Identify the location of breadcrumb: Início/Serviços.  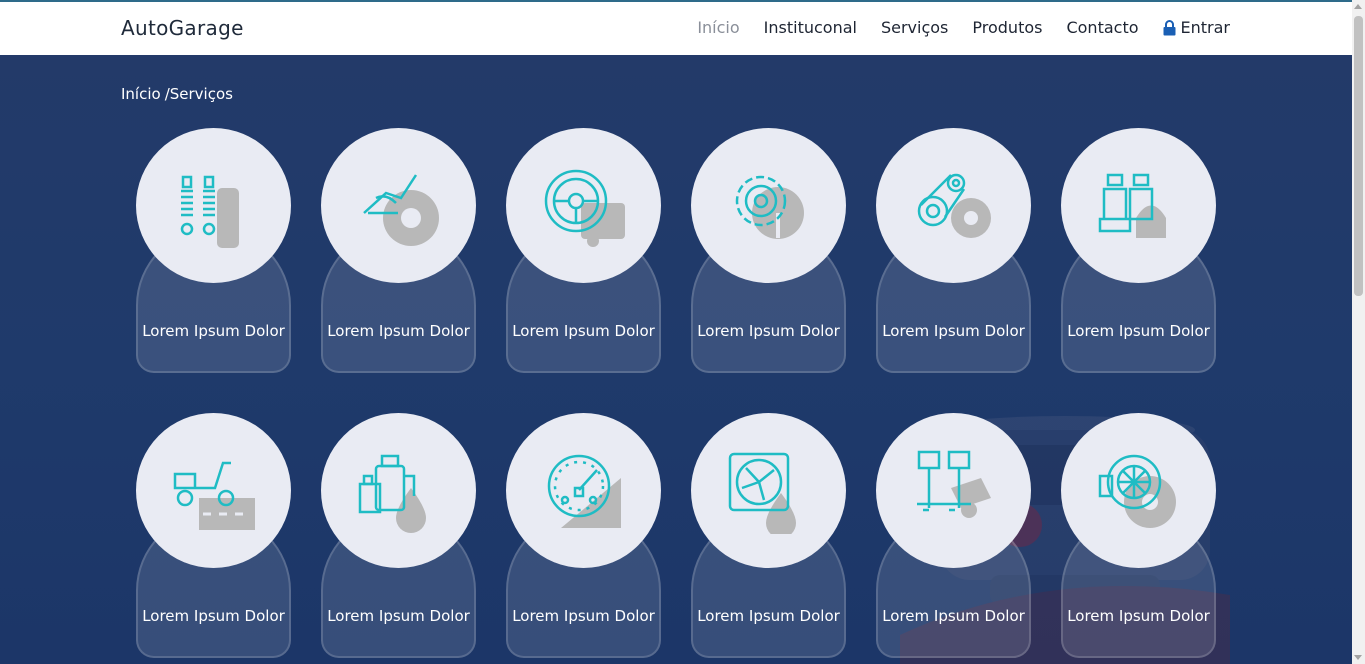
(179, 94).